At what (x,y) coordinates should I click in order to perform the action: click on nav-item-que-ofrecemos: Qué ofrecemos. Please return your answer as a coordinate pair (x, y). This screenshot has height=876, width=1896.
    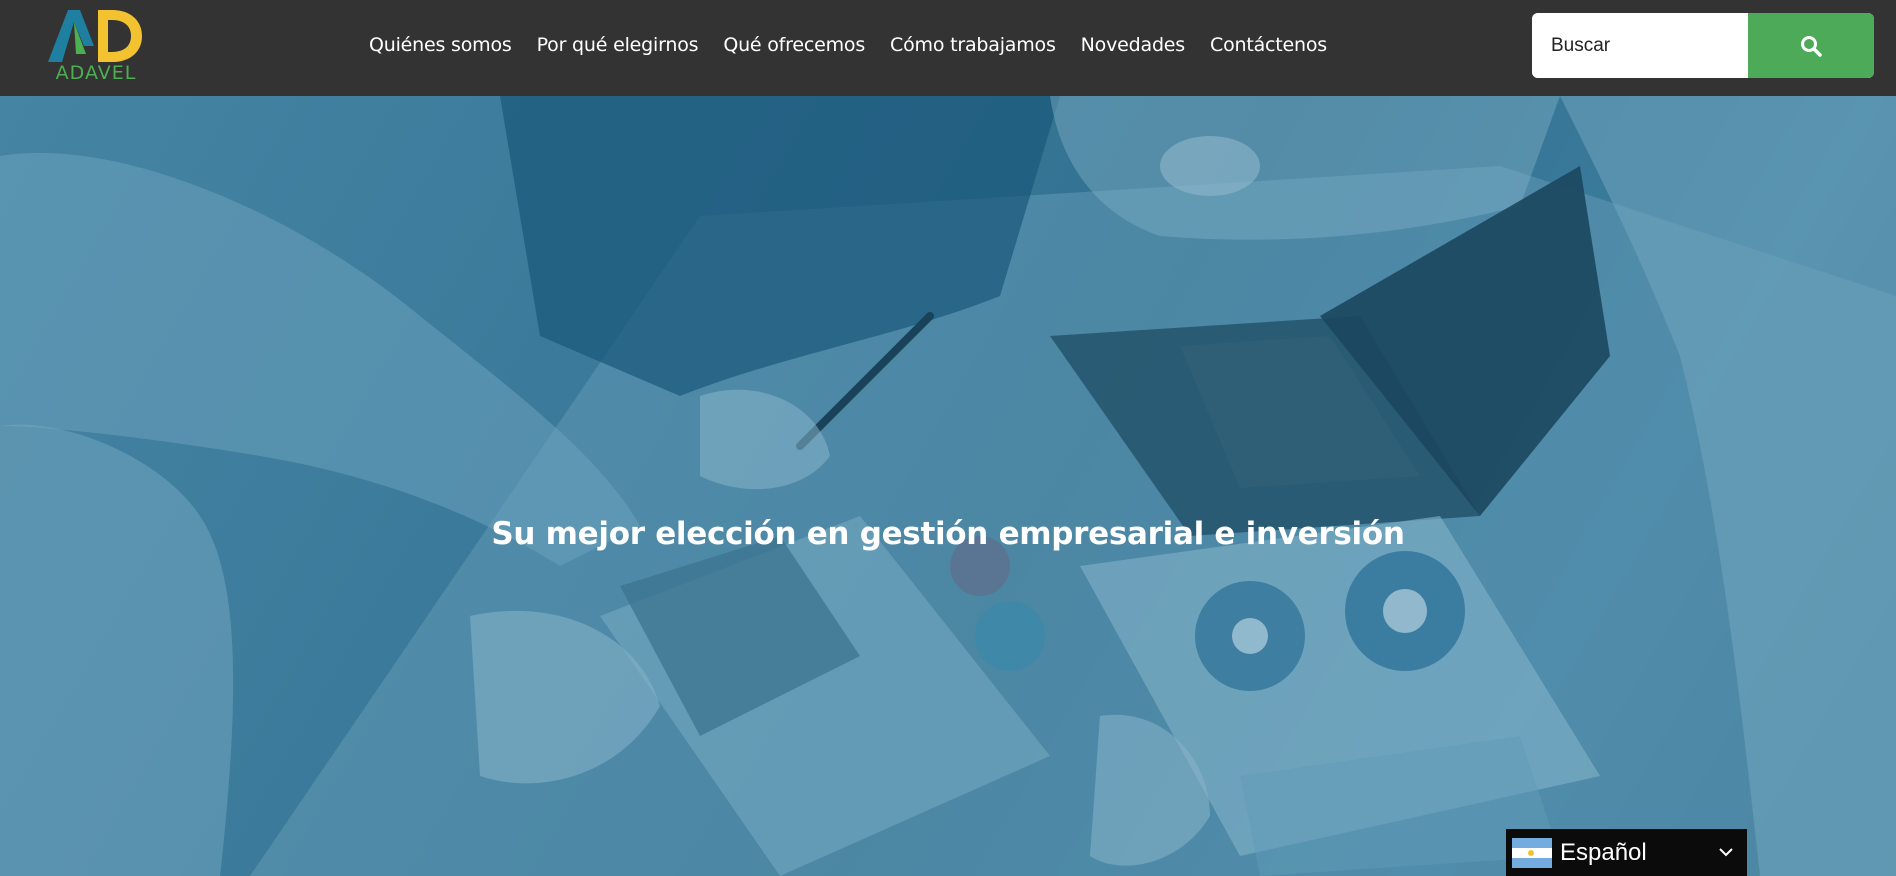
    Looking at the image, I should click on (794, 45).